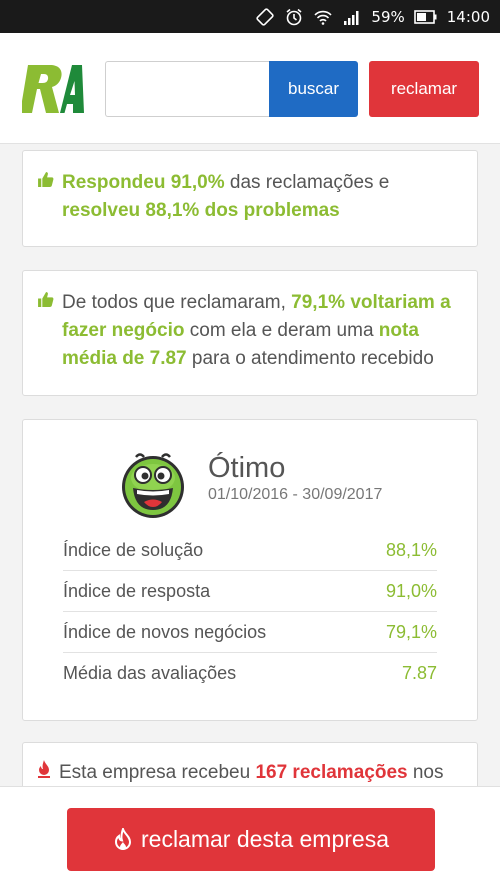 Image resolution: width=500 pixels, height=890 pixels. What do you see at coordinates (153, 485) in the screenshot?
I see `happy-face-icon` at bounding box center [153, 485].